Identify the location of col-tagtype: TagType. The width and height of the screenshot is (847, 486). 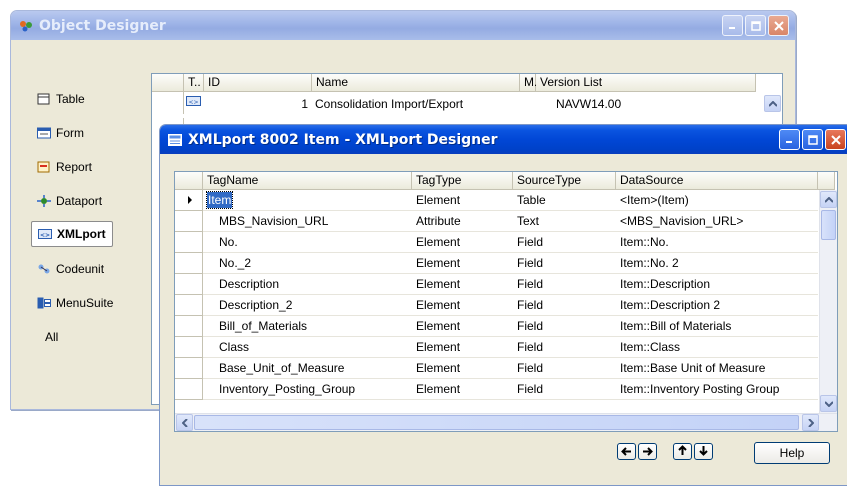
(462, 181).